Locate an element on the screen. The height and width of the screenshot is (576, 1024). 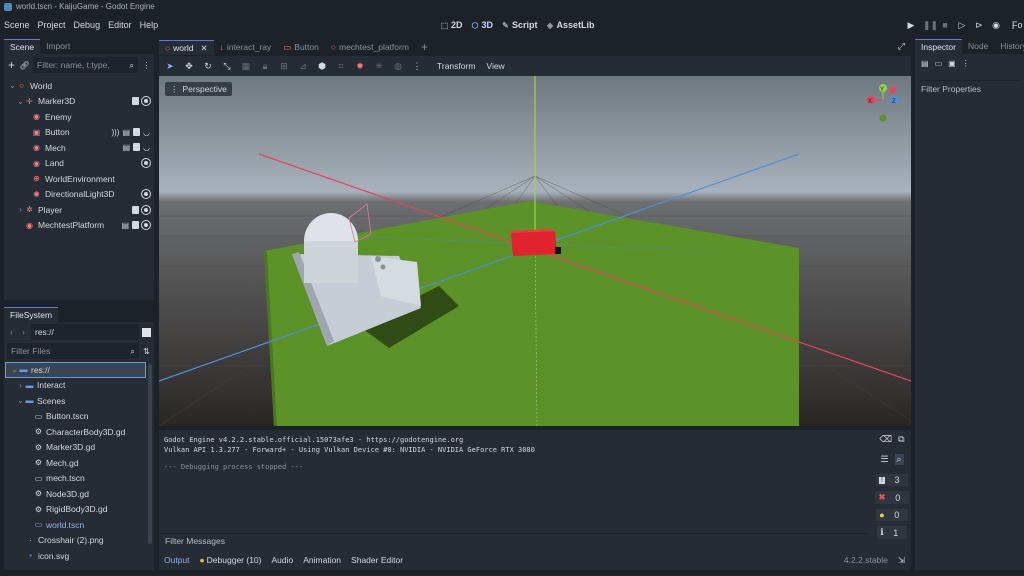
play-icon: ▶ is located at coordinates (911, 25).